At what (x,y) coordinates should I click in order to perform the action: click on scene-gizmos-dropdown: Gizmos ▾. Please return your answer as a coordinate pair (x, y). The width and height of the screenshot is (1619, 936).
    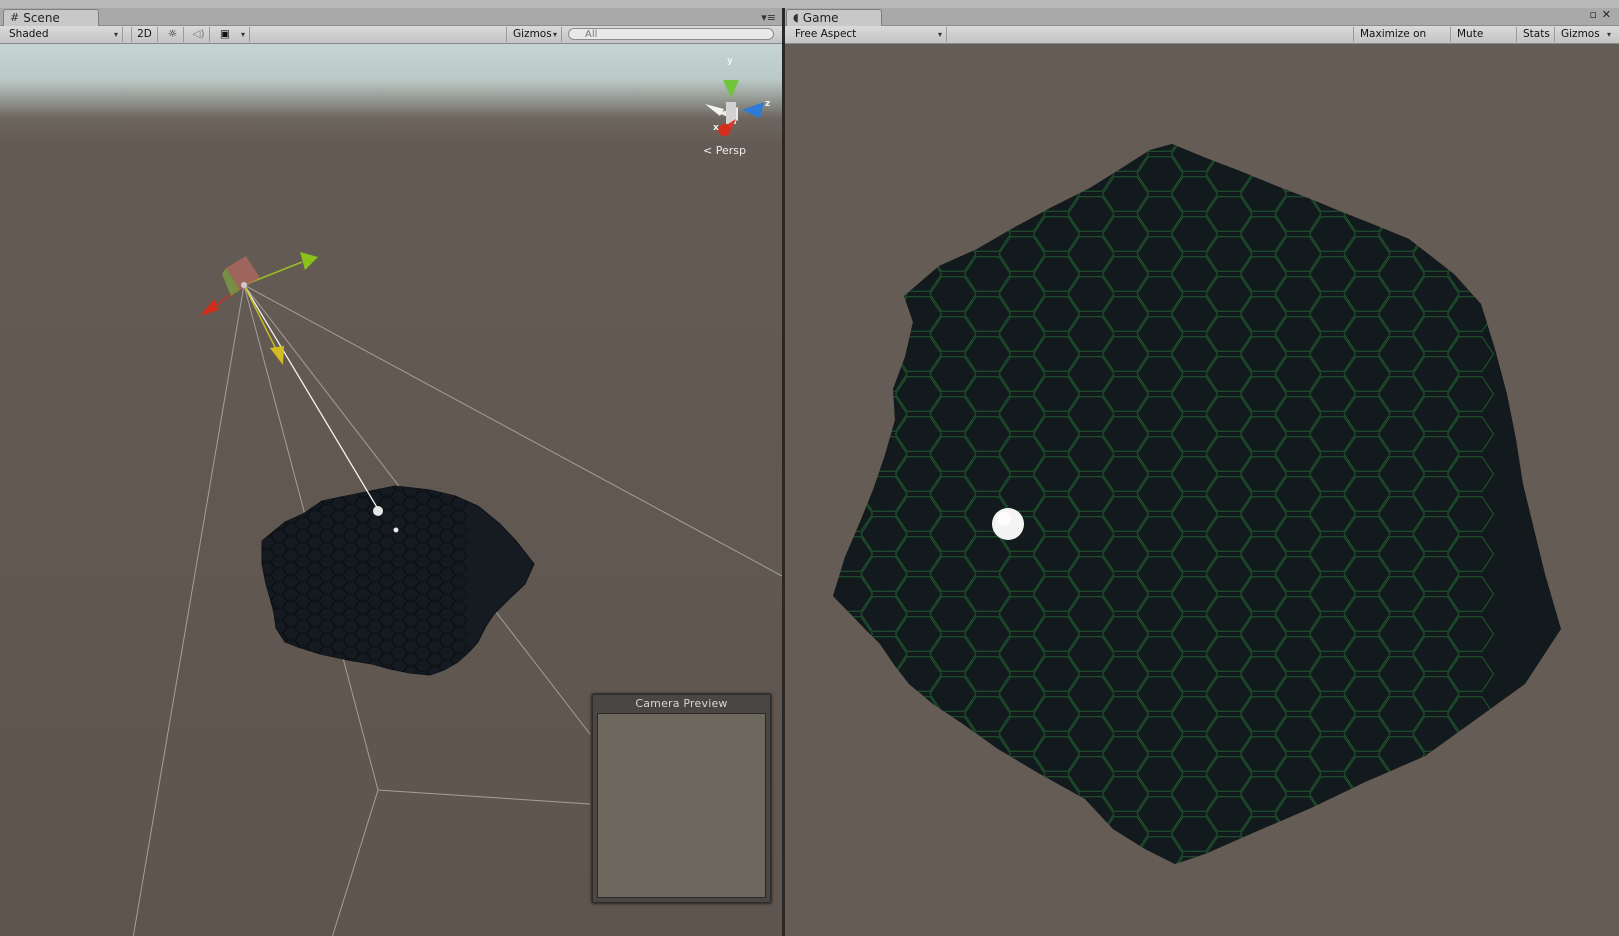
    Looking at the image, I should click on (534, 34).